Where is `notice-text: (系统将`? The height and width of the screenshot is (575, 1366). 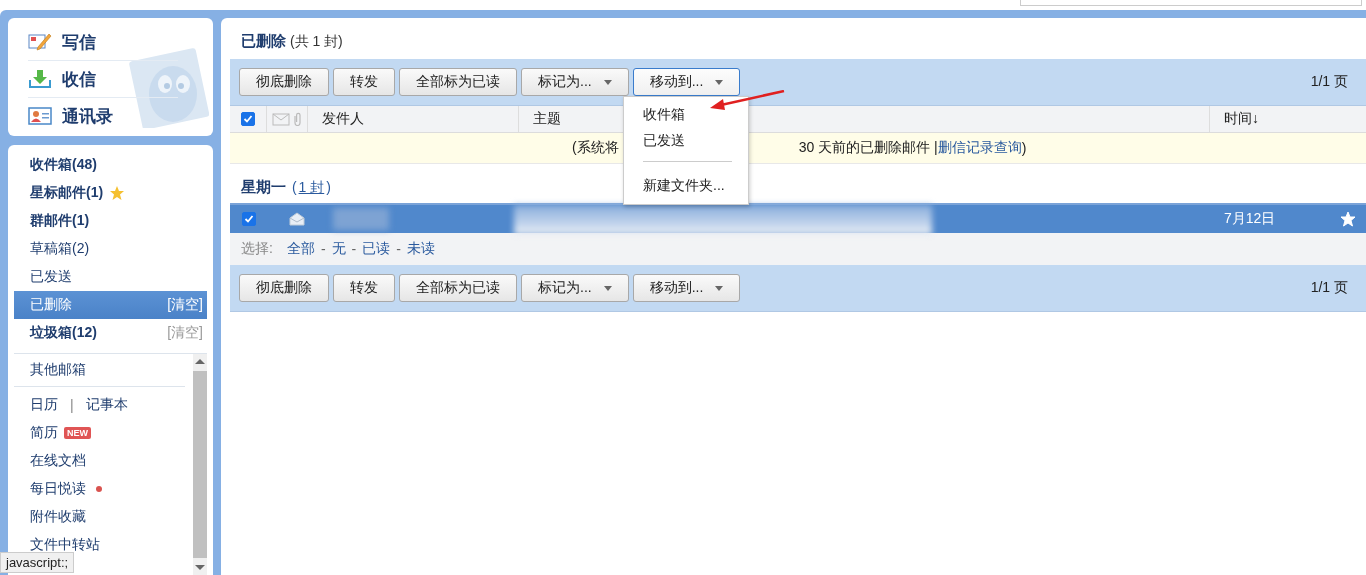
notice-text: (系统将 is located at coordinates (595, 148).